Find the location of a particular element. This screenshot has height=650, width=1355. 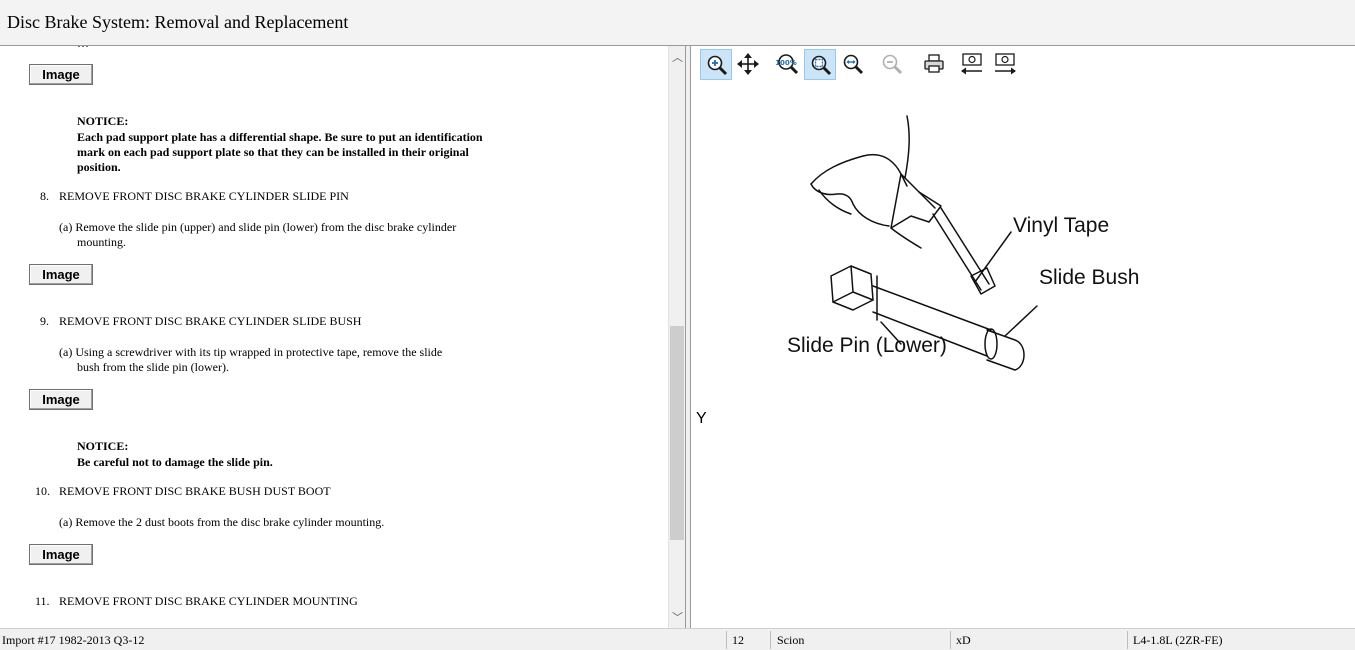

screwdriver-shaft is located at coordinates (957, 252).